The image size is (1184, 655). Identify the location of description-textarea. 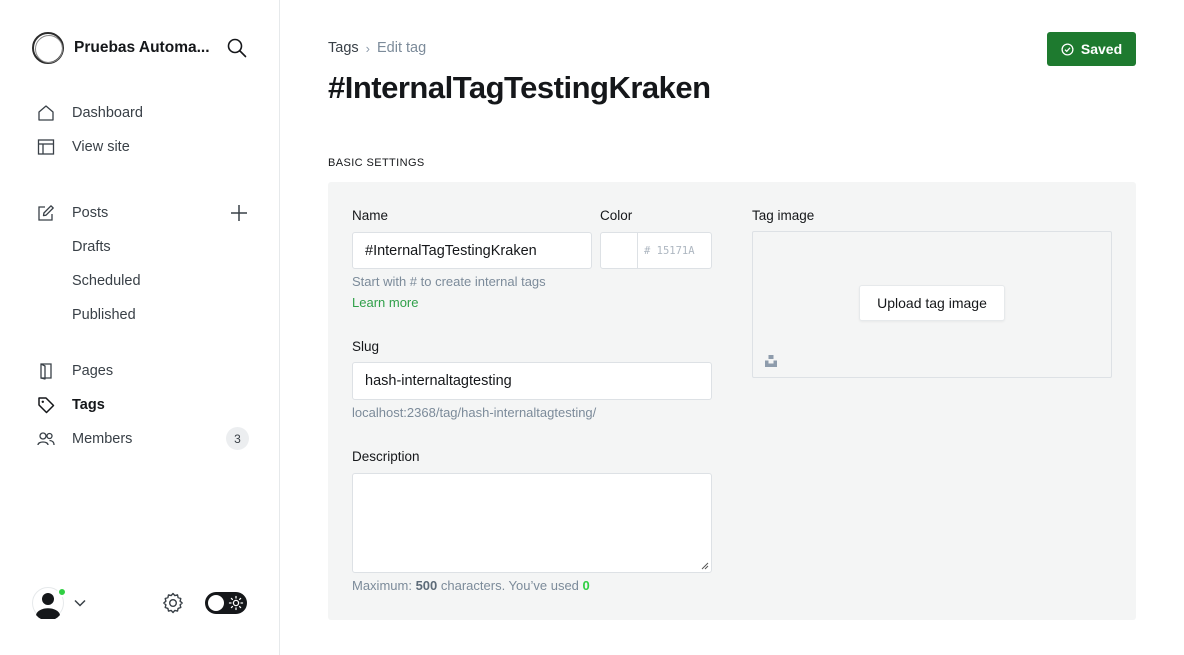
(532, 523).